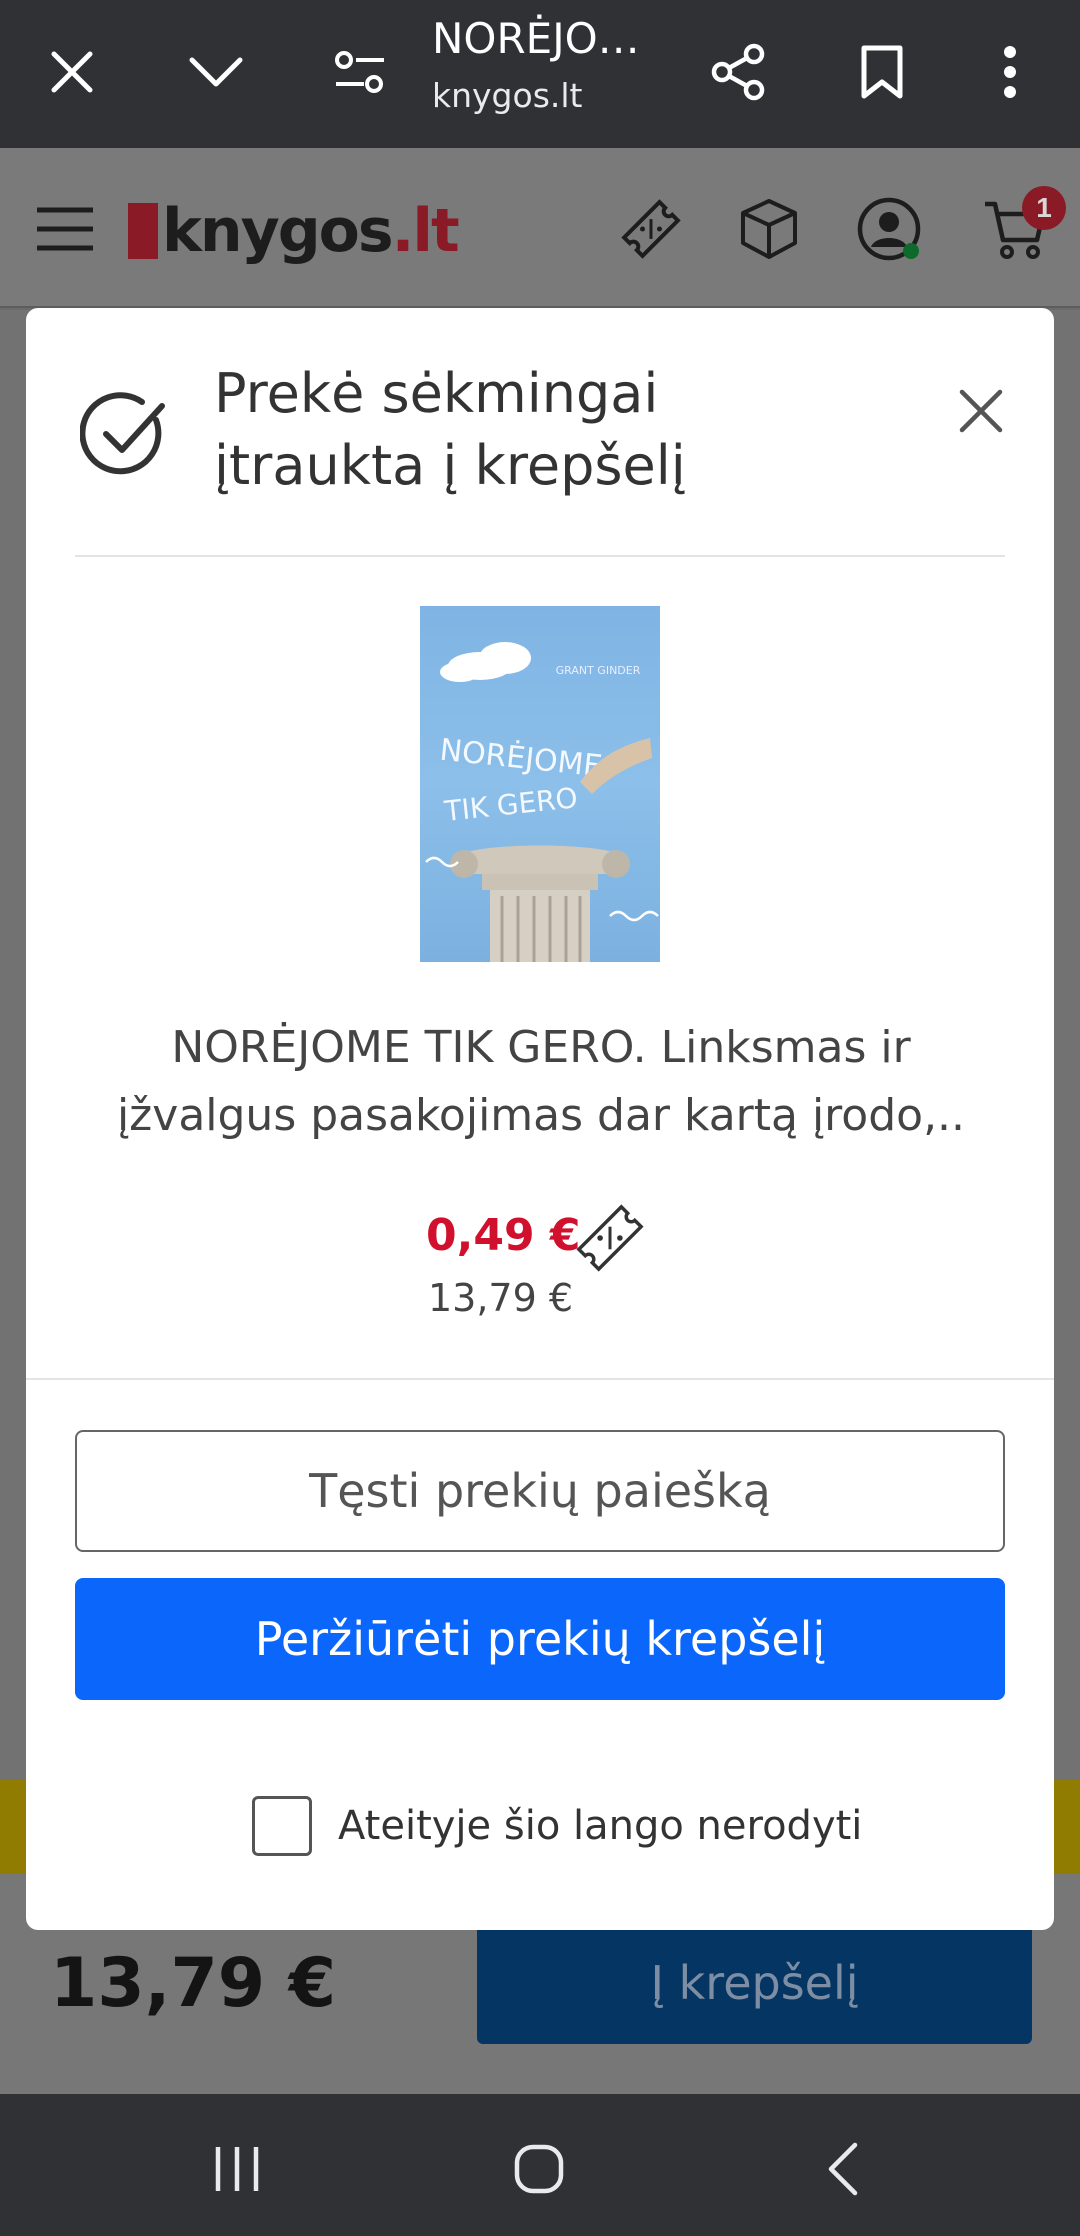 Image resolution: width=1080 pixels, height=2236 pixels. What do you see at coordinates (425, 231) in the screenshot?
I see `logo-tld: .lt` at bounding box center [425, 231].